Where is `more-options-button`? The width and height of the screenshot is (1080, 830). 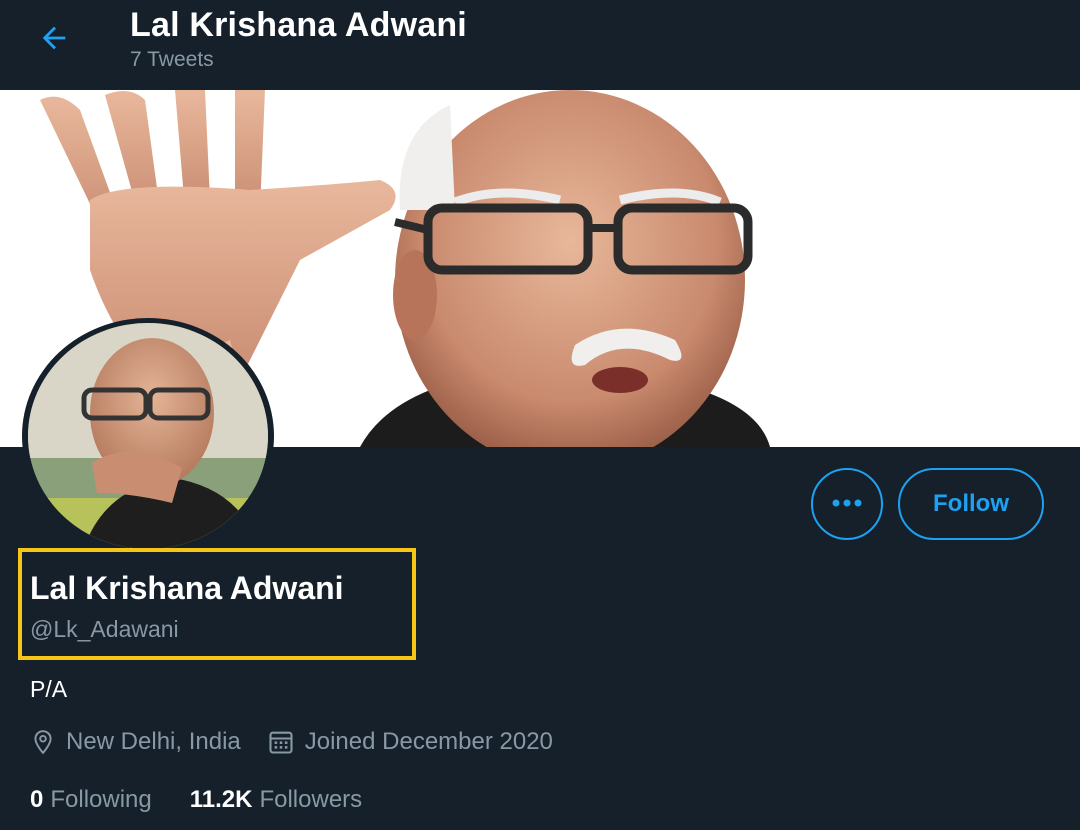 more-options-button is located at coordinates (847, 504).